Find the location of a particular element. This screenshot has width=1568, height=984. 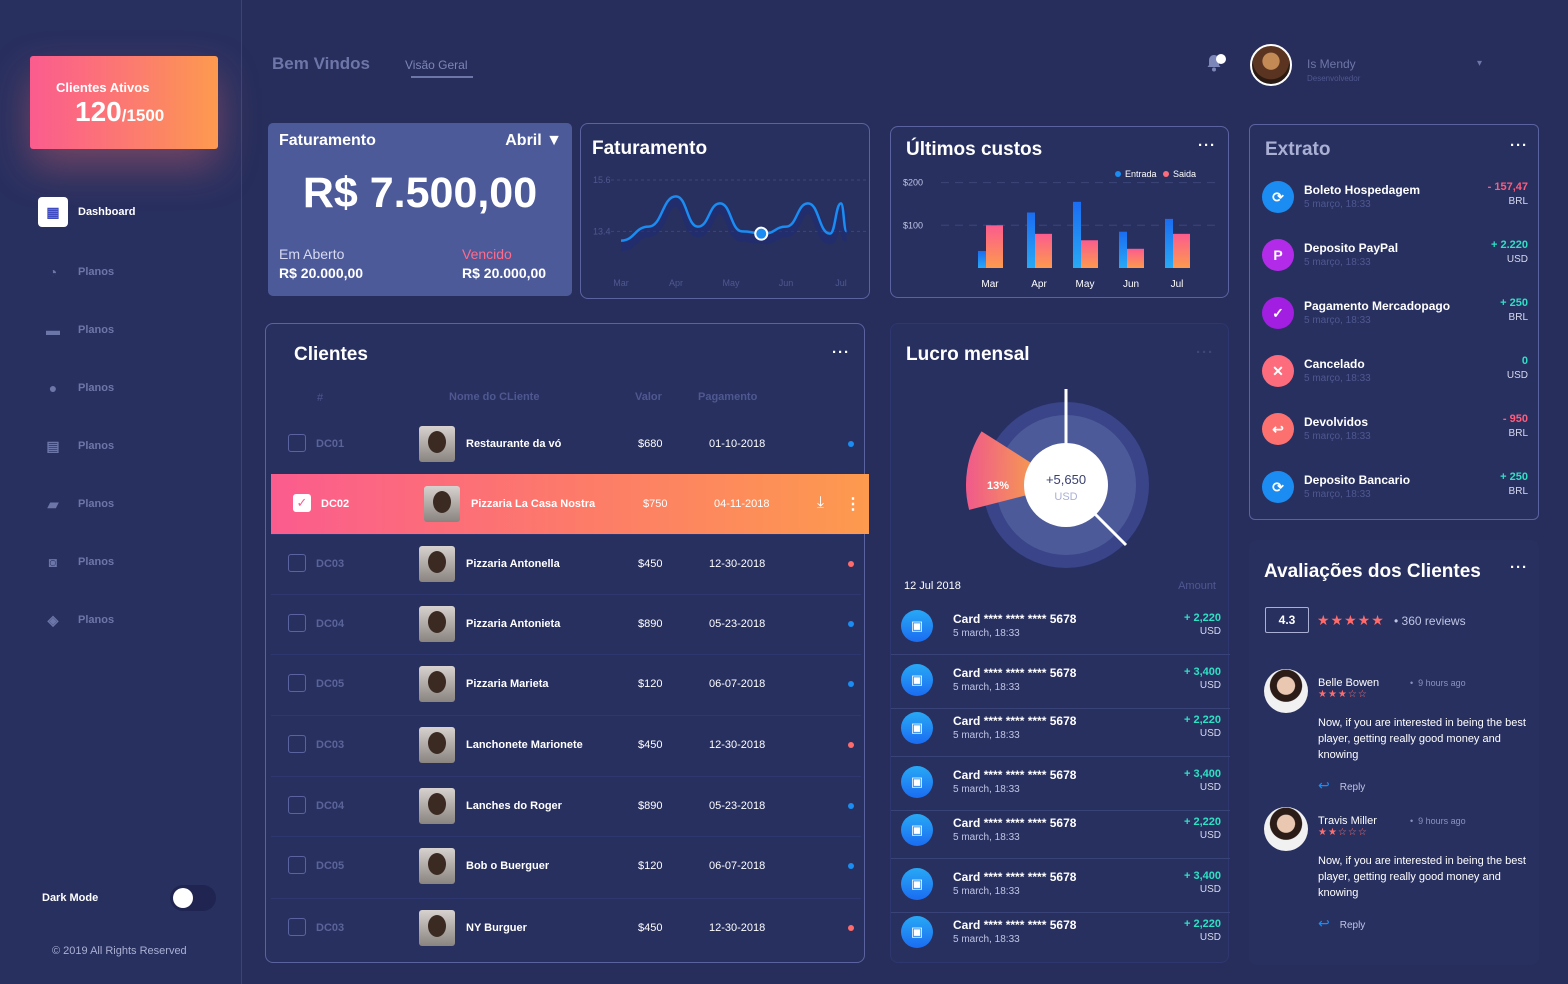

bar-saida is located at coordinates (1181, 250).